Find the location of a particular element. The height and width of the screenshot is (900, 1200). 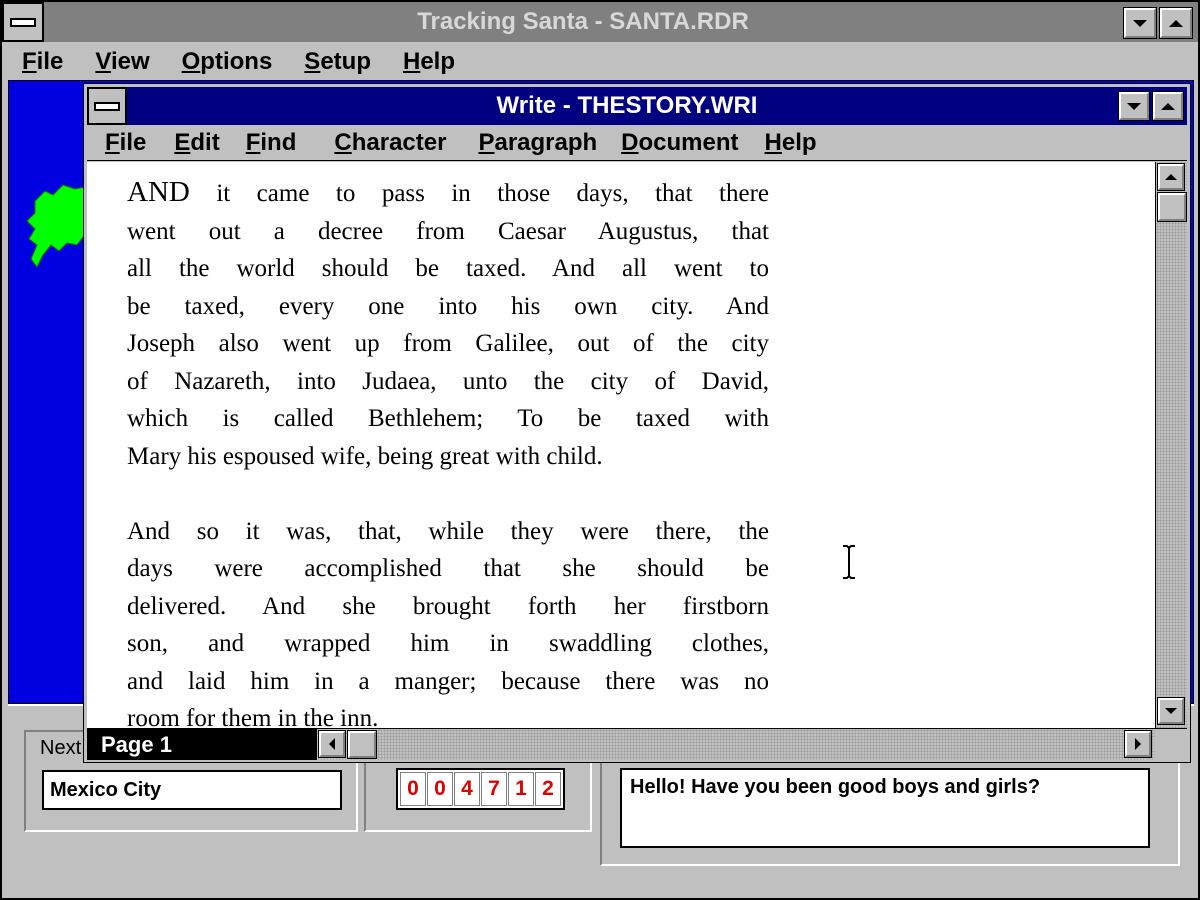

scroll-right-button is located at coordinates (1138, 744).